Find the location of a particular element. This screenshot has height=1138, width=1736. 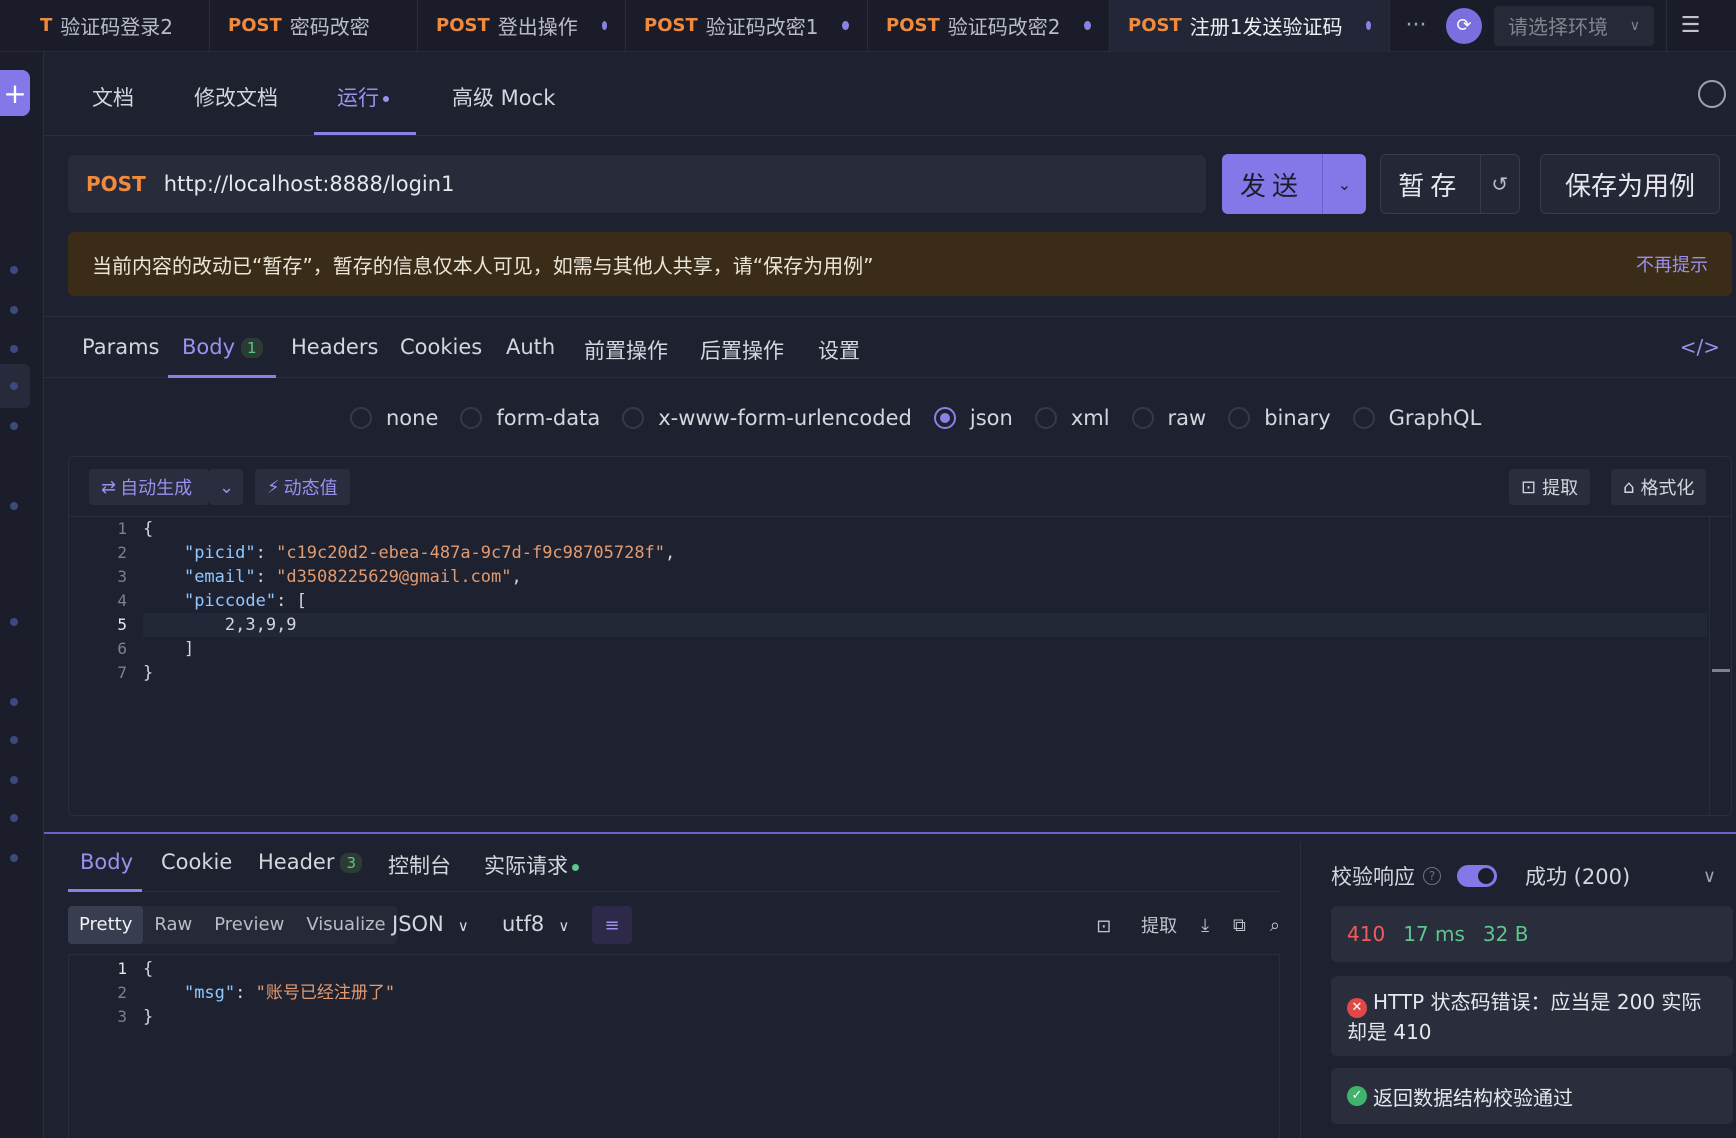

dismiss-notice-link: 不再提示 is located at coordinates (1672, 264).